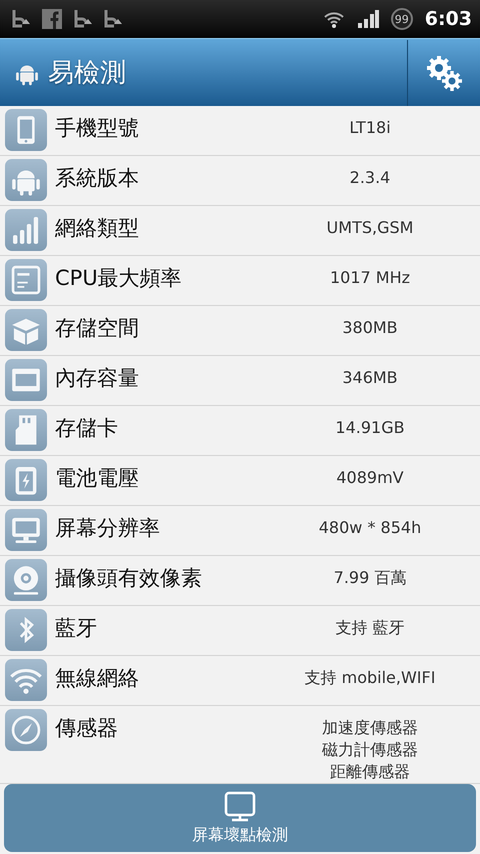  Describe the element at coordinates (26, 380) in the screenshot. I see `memory-icon` at that location.